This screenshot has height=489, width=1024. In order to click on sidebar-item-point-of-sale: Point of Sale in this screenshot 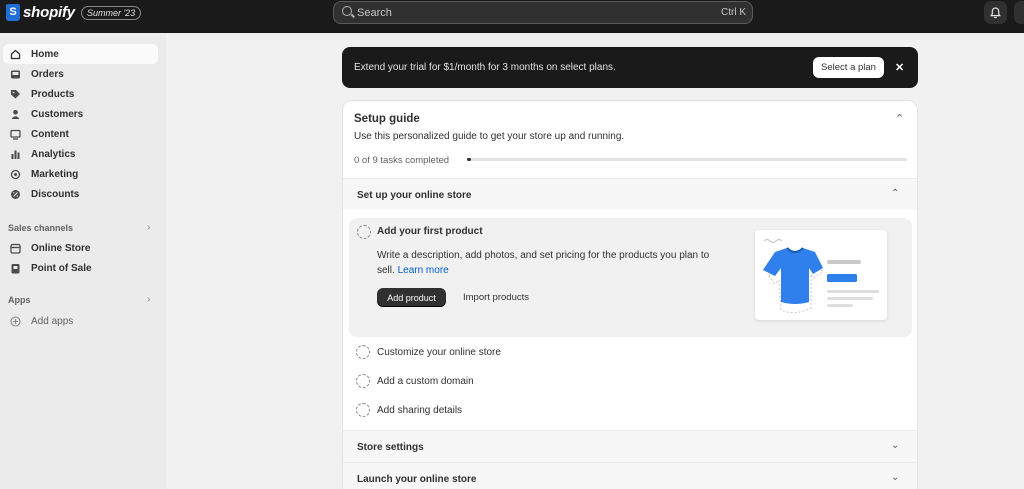, I will do `click(80, 268)`.